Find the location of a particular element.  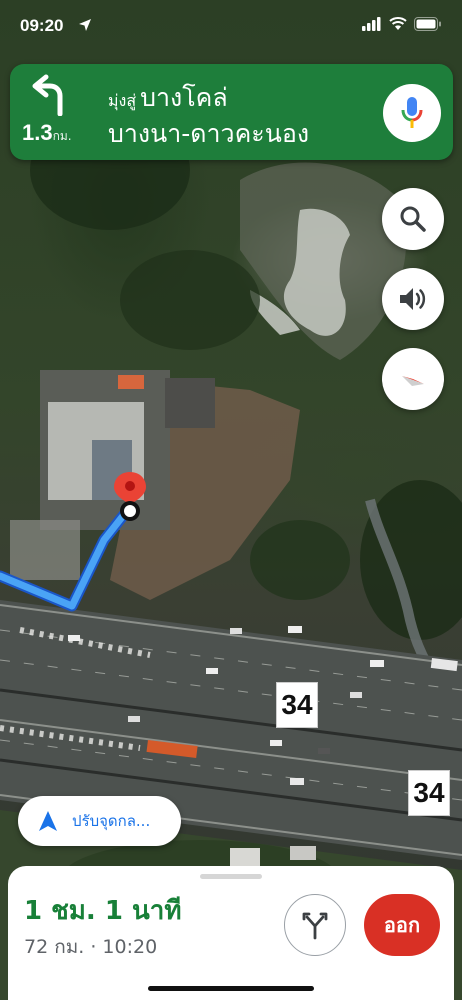

location-arrow-icon is located at coordinates (85, 25).